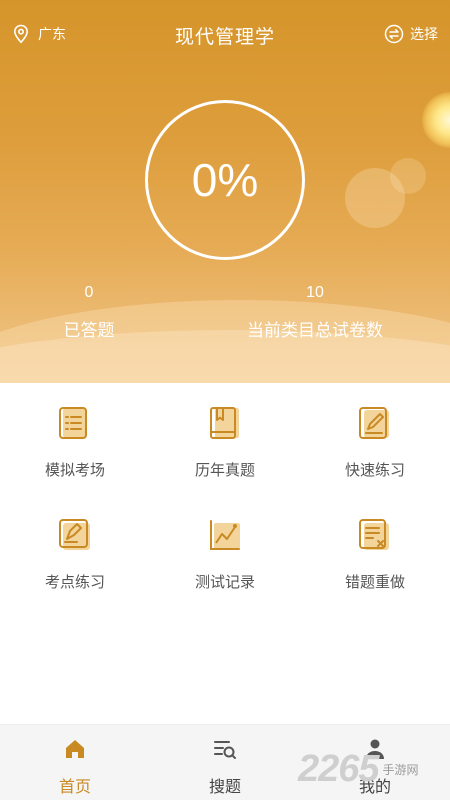 The height and width of the screenshot is (800, 450). What do you see at coordinates (394, 34) in the screenshot?
I see `switch-icon` at bounding box center [394, 34].